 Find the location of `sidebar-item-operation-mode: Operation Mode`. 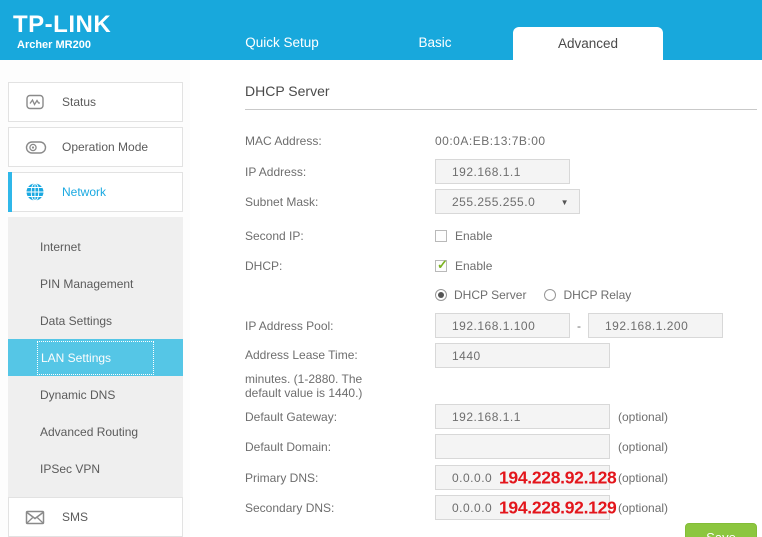

sidebar-item-operation-mode: Operation Mode is located at coordinates (95, 147).